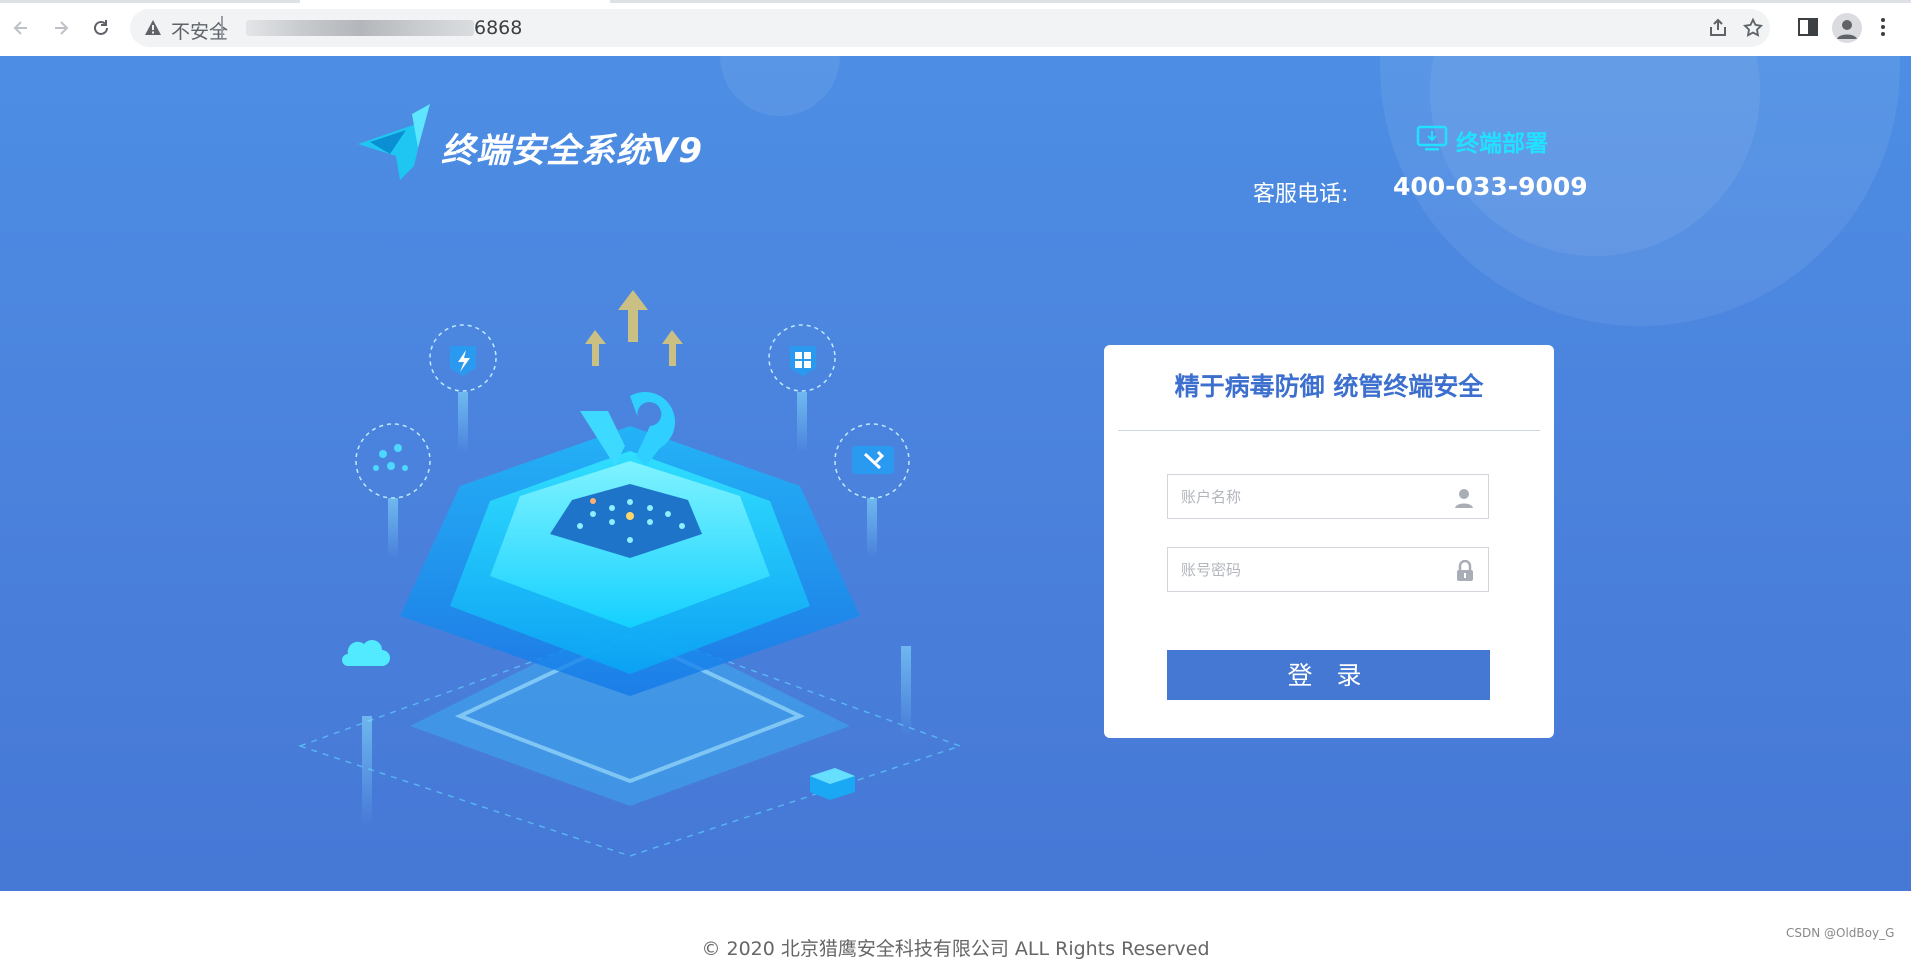 This screenshot has width=1911, height=961. Describe the element at coordinates (498, 28) in the screenshot. I see `url-text: 6868` at that location.